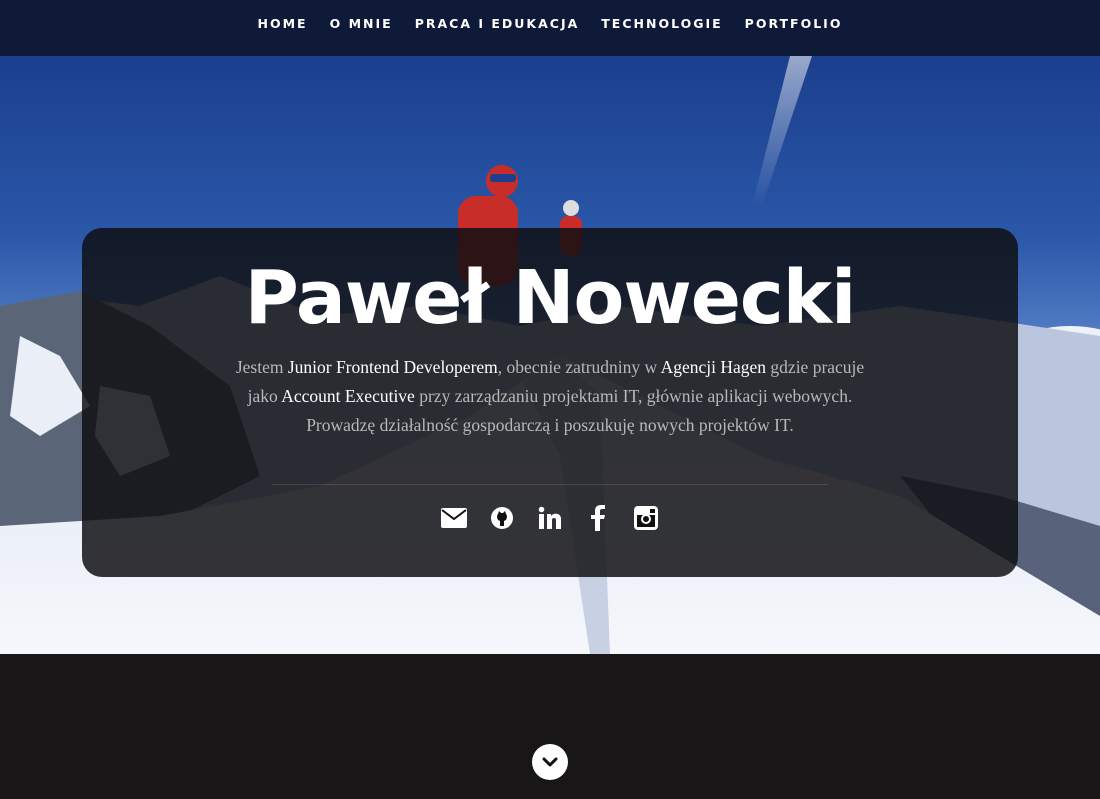 This screenshot has width=1100, height=799. I want to click on social-links, so click(550, 518).